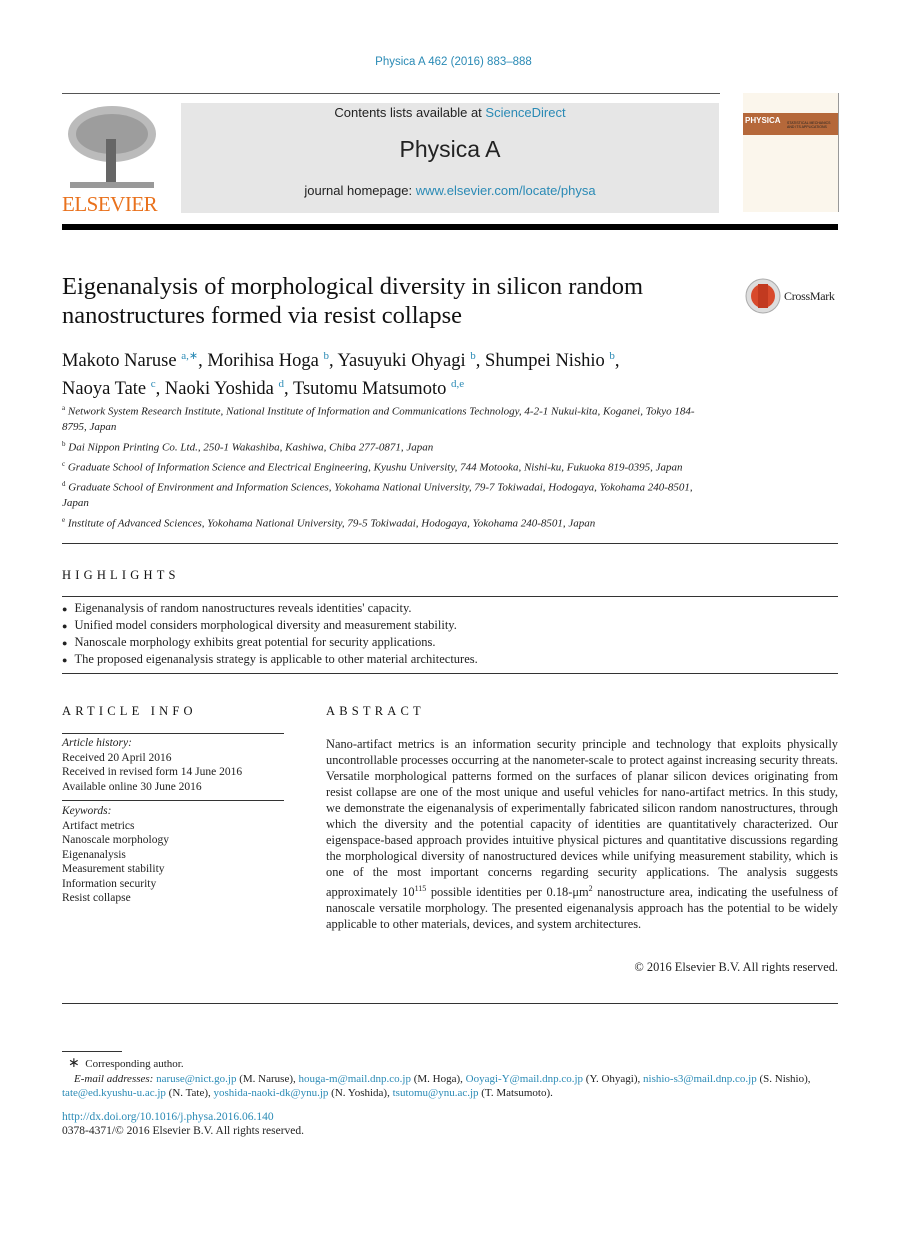 This screenshot has width=907, height=1238. What do you see at coordinates (436, 1093) in the screenshot?
I see `email-link: tsutomu@ynu.ac.jp` at bounding box center [436, 1093].